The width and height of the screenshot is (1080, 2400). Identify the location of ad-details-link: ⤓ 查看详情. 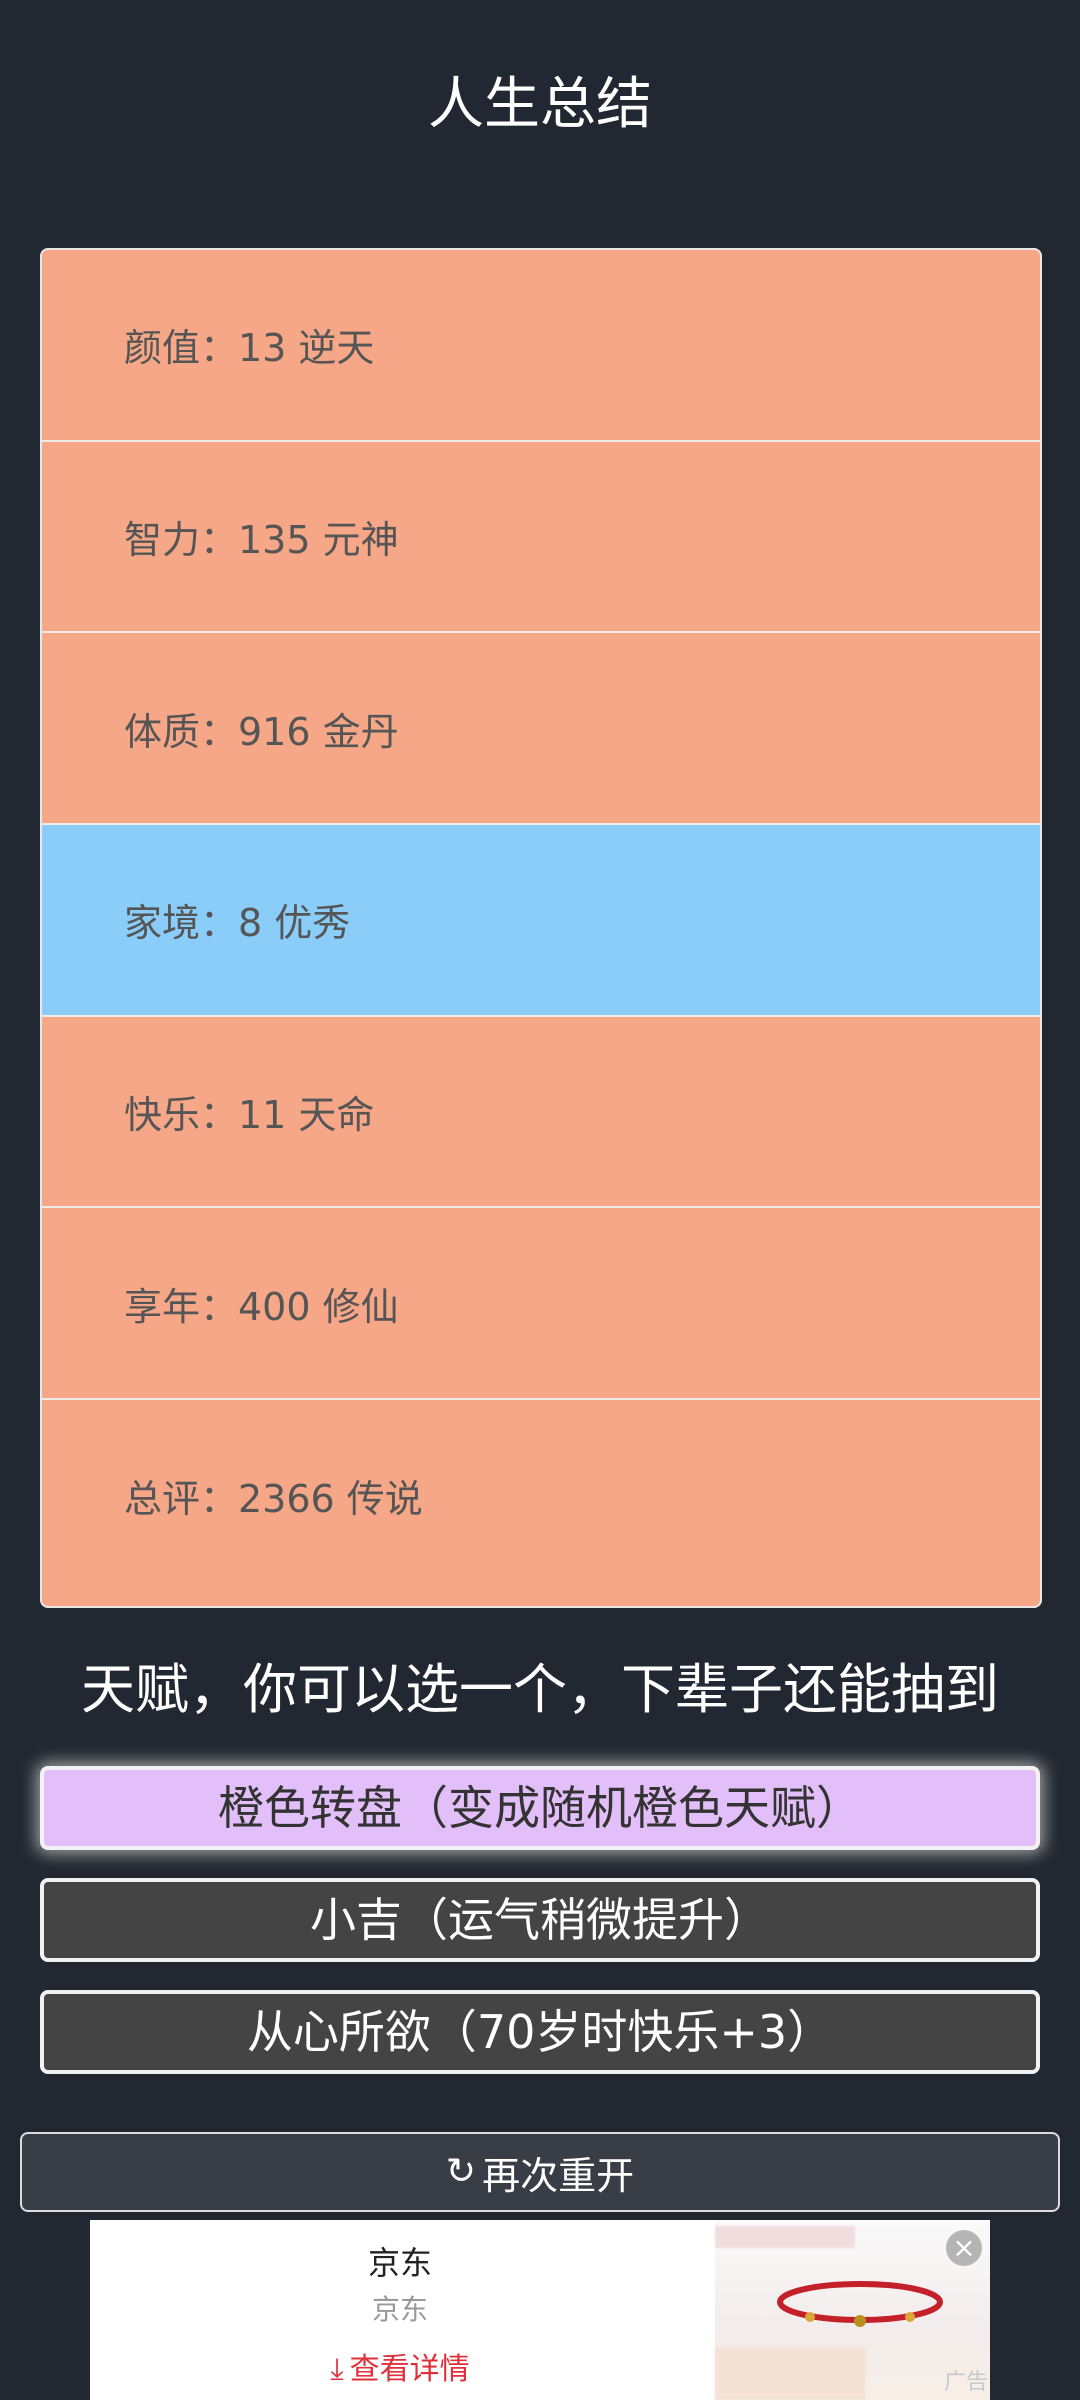
(400, 2366).